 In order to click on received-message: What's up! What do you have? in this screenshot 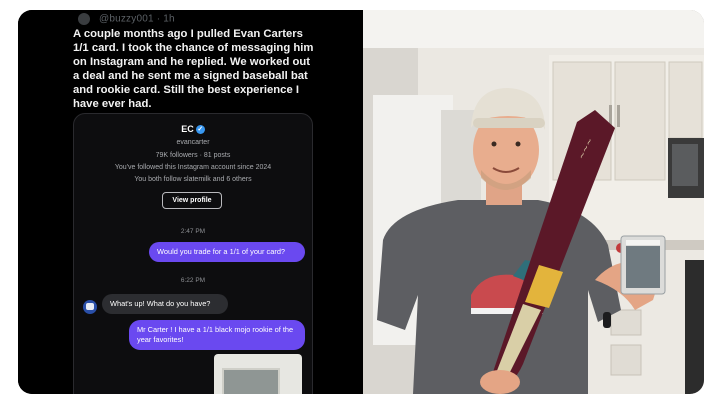, I will do `click(165, 304)`.